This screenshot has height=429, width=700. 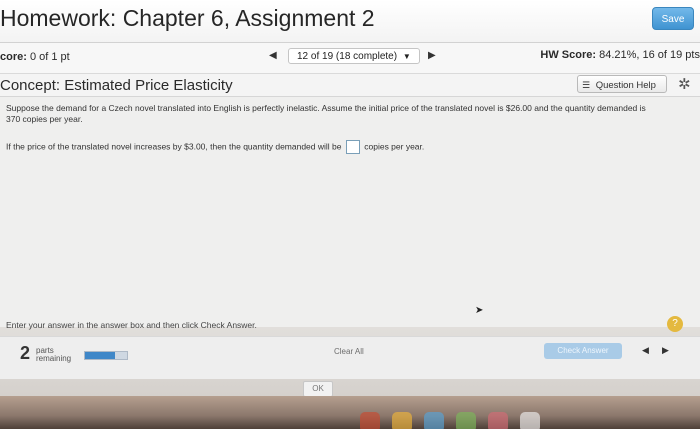 I want to click on header-bar: Homework: Chapter 6, Assignment 2 Save, so click(x=350, y=21).